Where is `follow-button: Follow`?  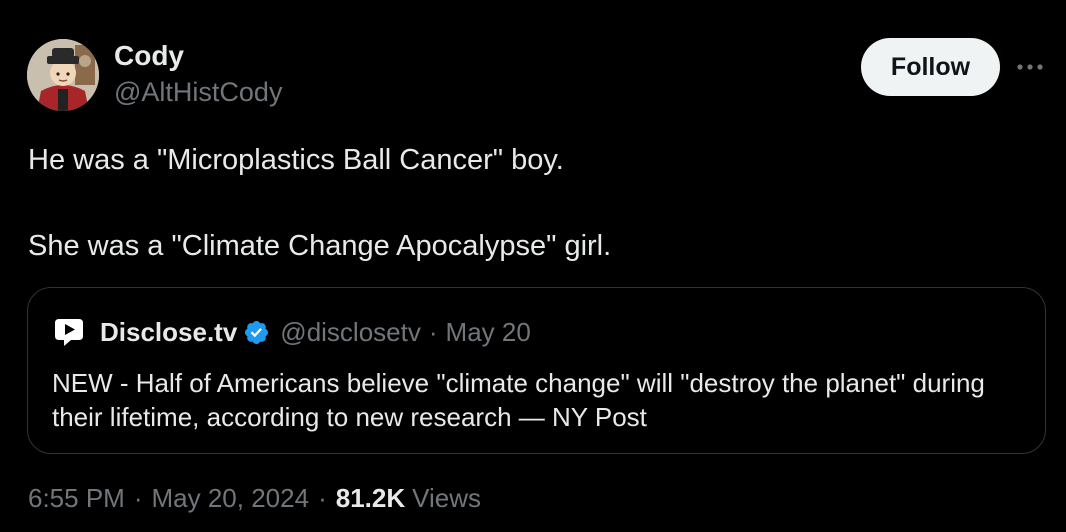 follow-button: Follow is located at coordinates (930, 67).